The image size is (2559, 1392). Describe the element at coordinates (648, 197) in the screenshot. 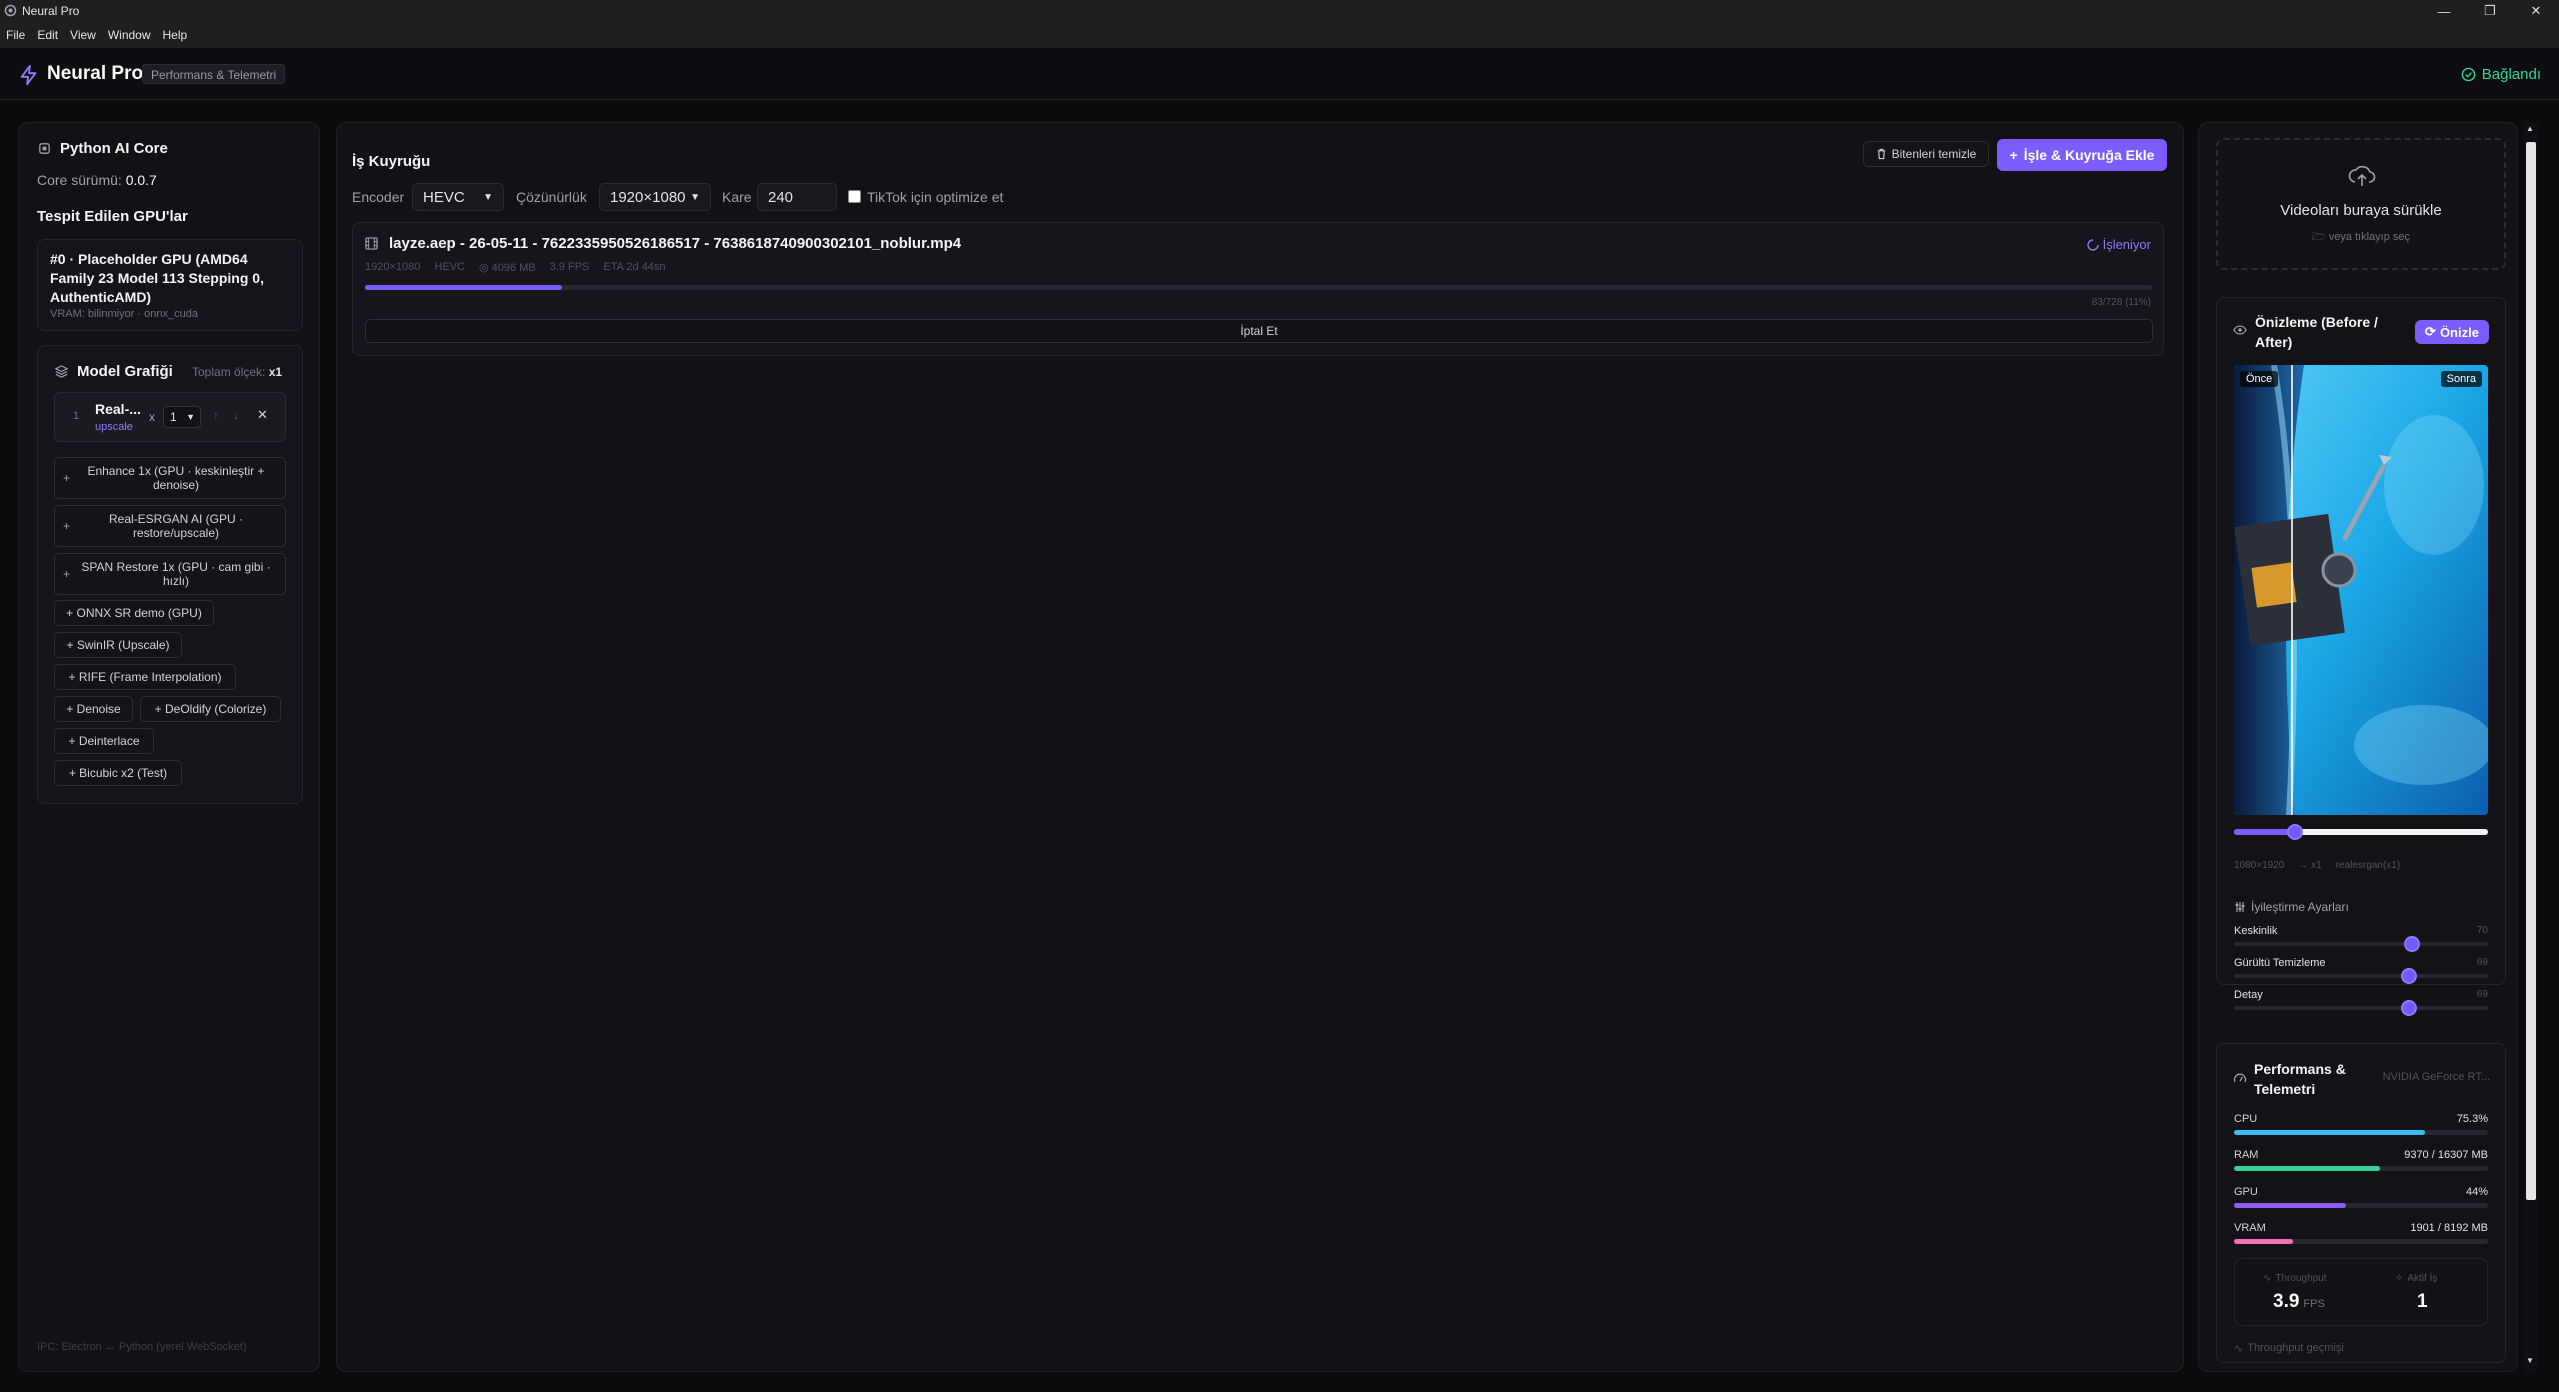

I see `resolution-value: 1920×1080` at that location.